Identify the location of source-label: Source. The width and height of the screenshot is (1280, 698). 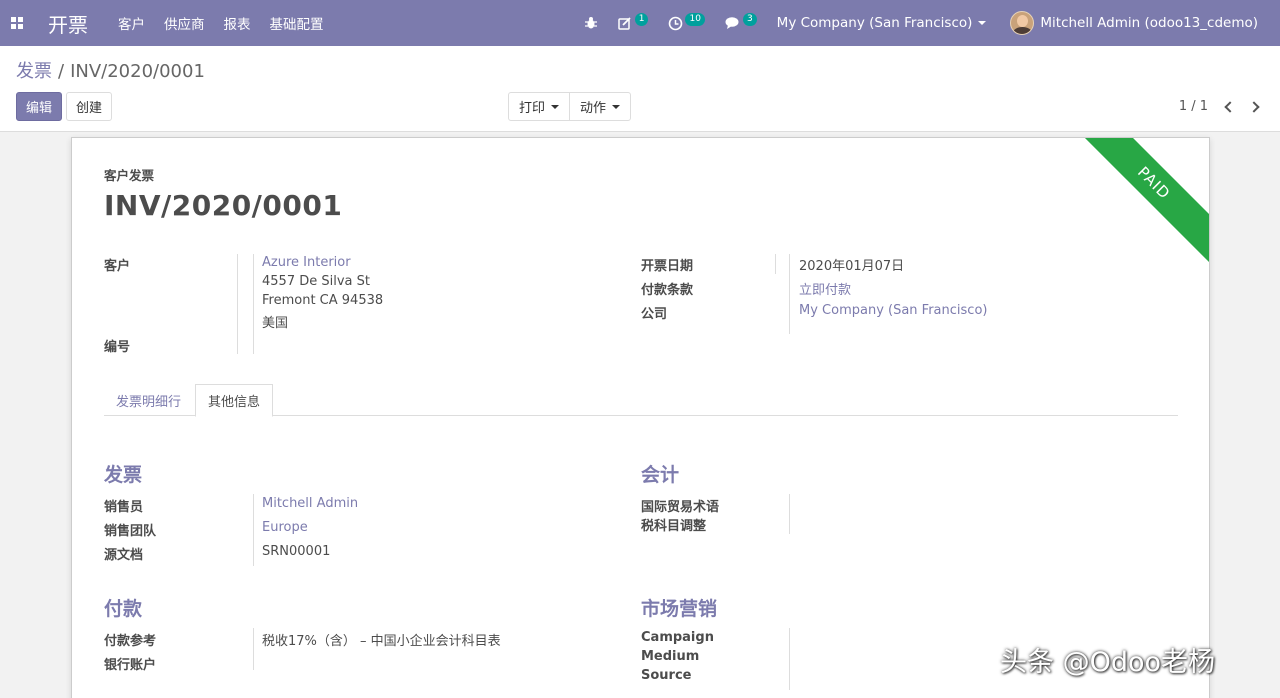
(666, 675).